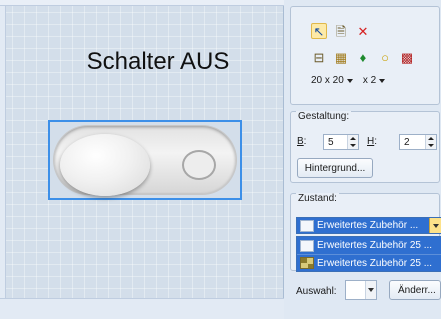 The height and width of the screenshot is (319, 441). I want to click on green-pin-icon: ♦, so click(363, 57).